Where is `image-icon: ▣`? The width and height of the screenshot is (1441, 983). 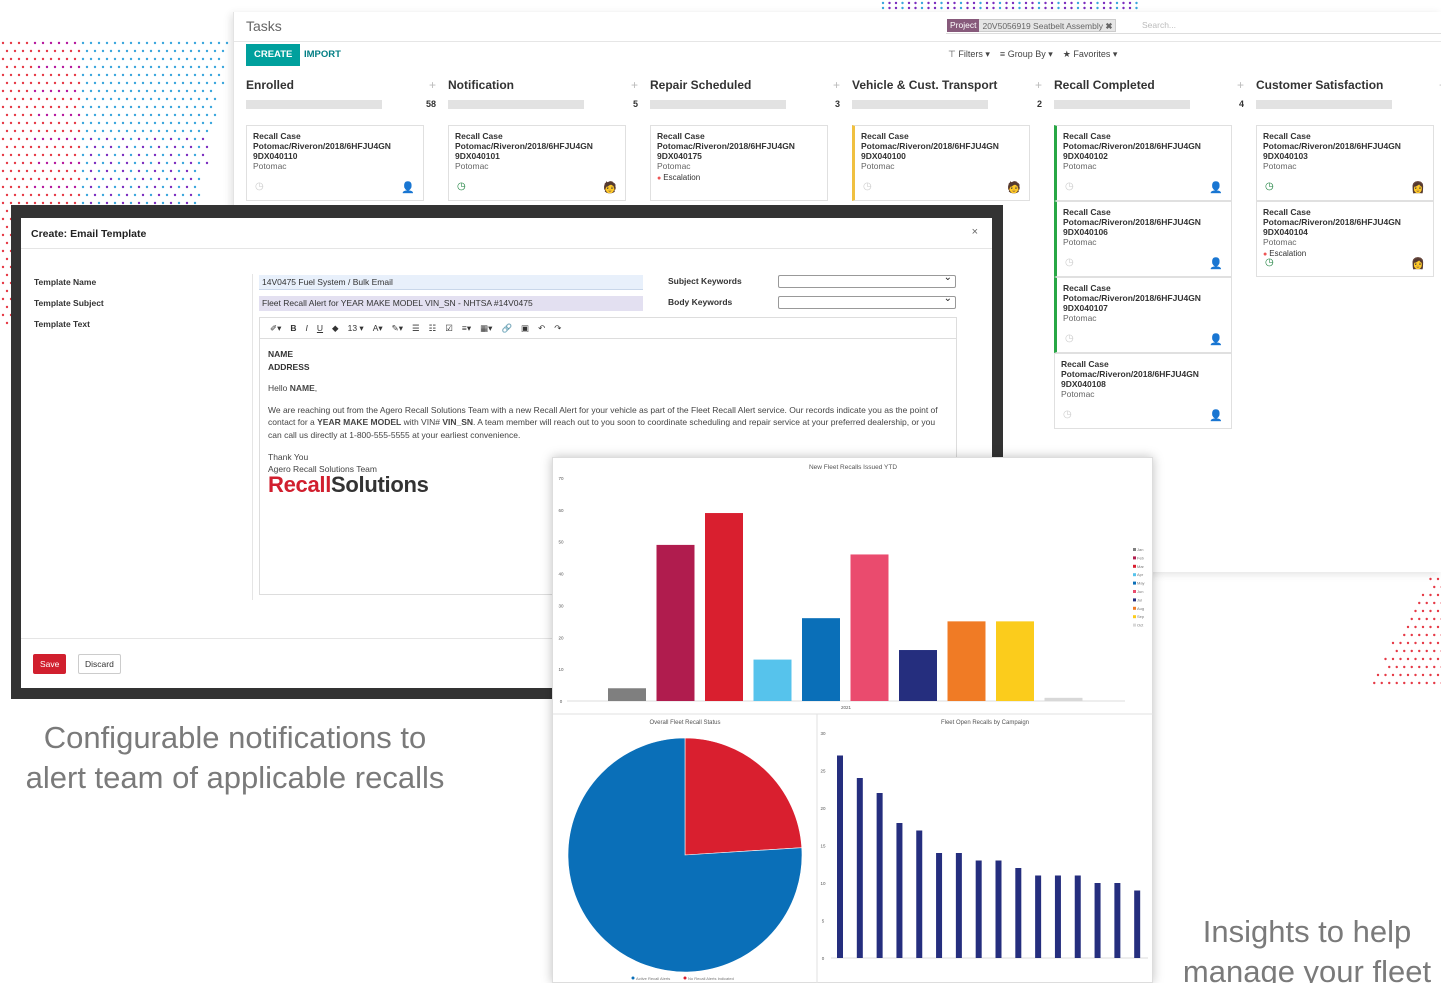
image-icon: ▣ is located at coordinates (525, 328).